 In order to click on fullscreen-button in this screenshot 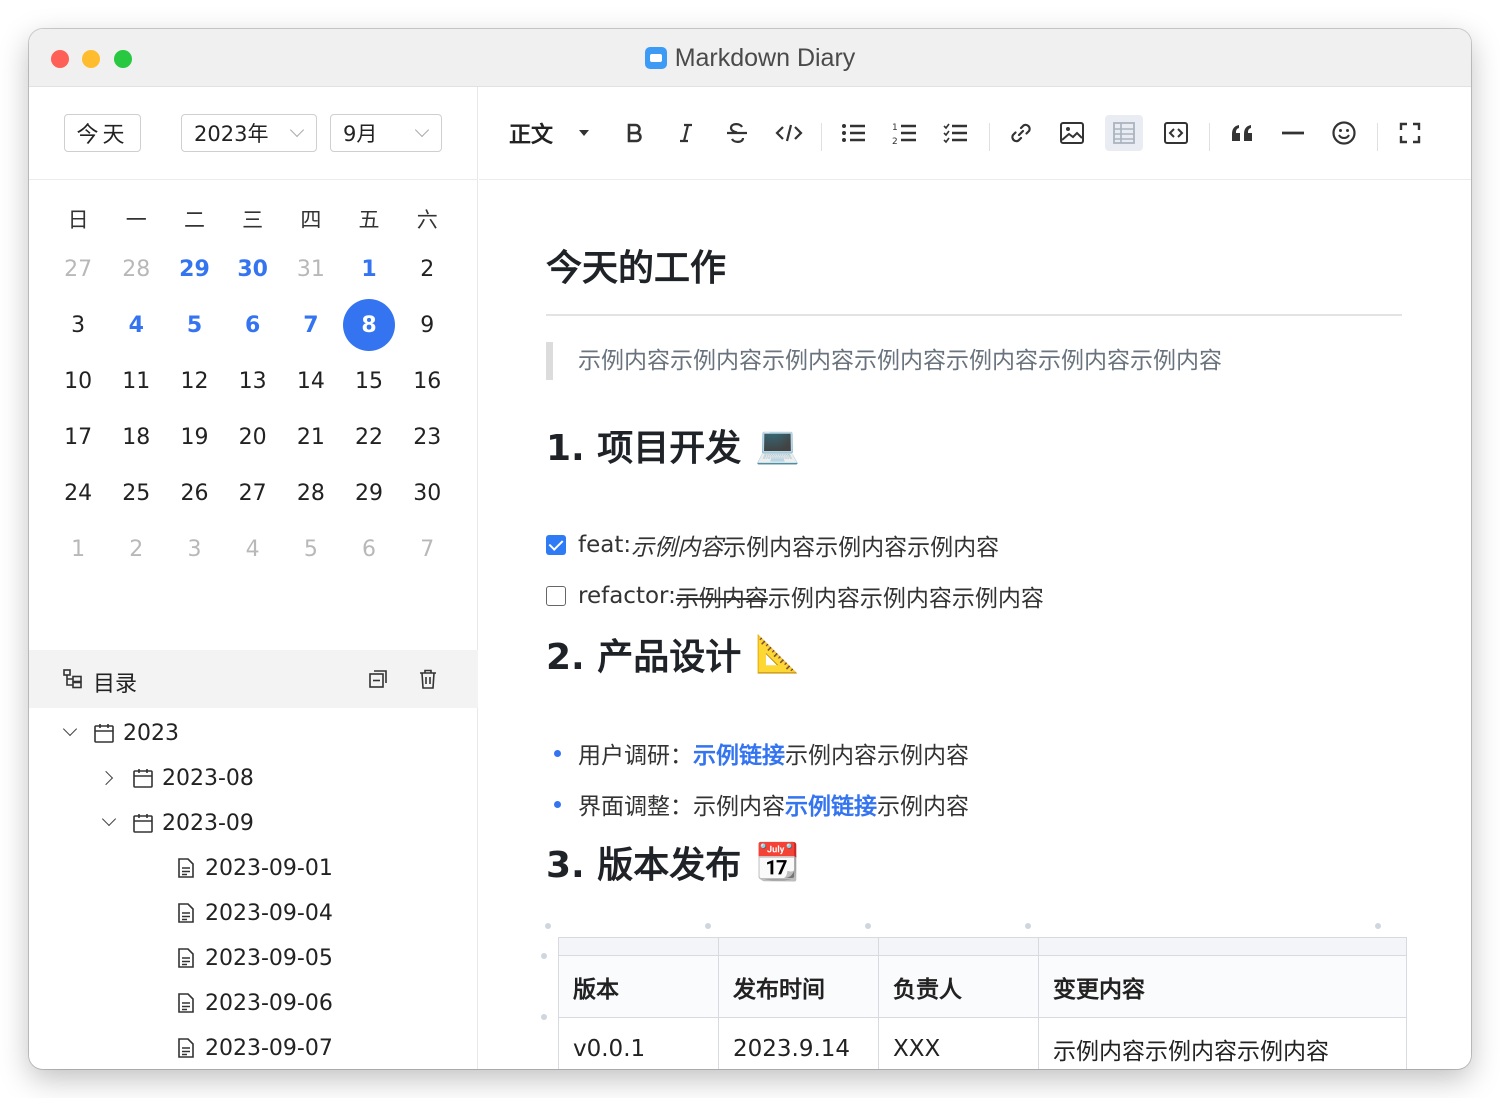, I will do `click(1410, 133)`.